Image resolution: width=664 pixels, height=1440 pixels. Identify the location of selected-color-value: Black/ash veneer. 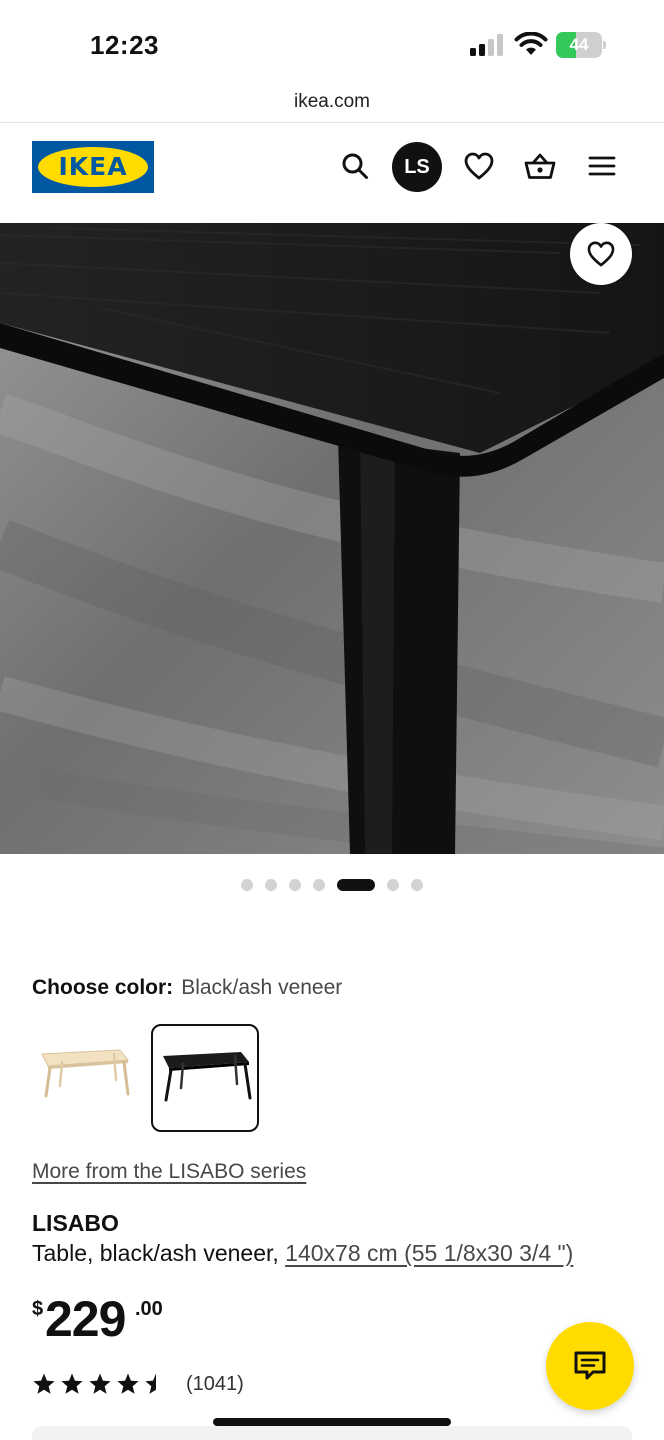
(262, 987).